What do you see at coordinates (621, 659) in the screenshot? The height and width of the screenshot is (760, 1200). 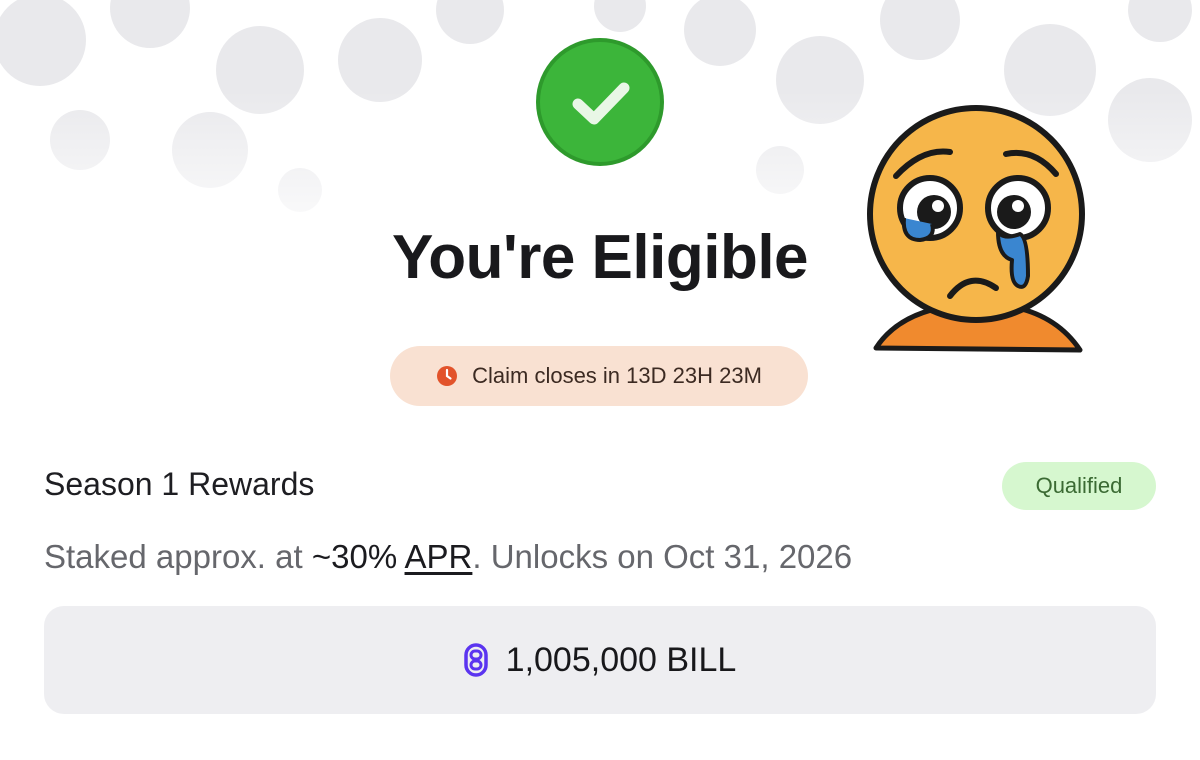 I see `reward-amount: 1,005,000 BILL` at bounding box center [621, 659].